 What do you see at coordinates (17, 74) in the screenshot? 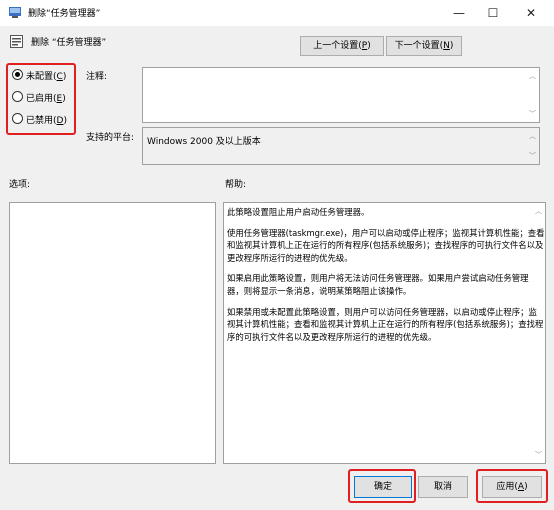
I see `radio-indicator-not-configured` at bounding box center [17, 74].